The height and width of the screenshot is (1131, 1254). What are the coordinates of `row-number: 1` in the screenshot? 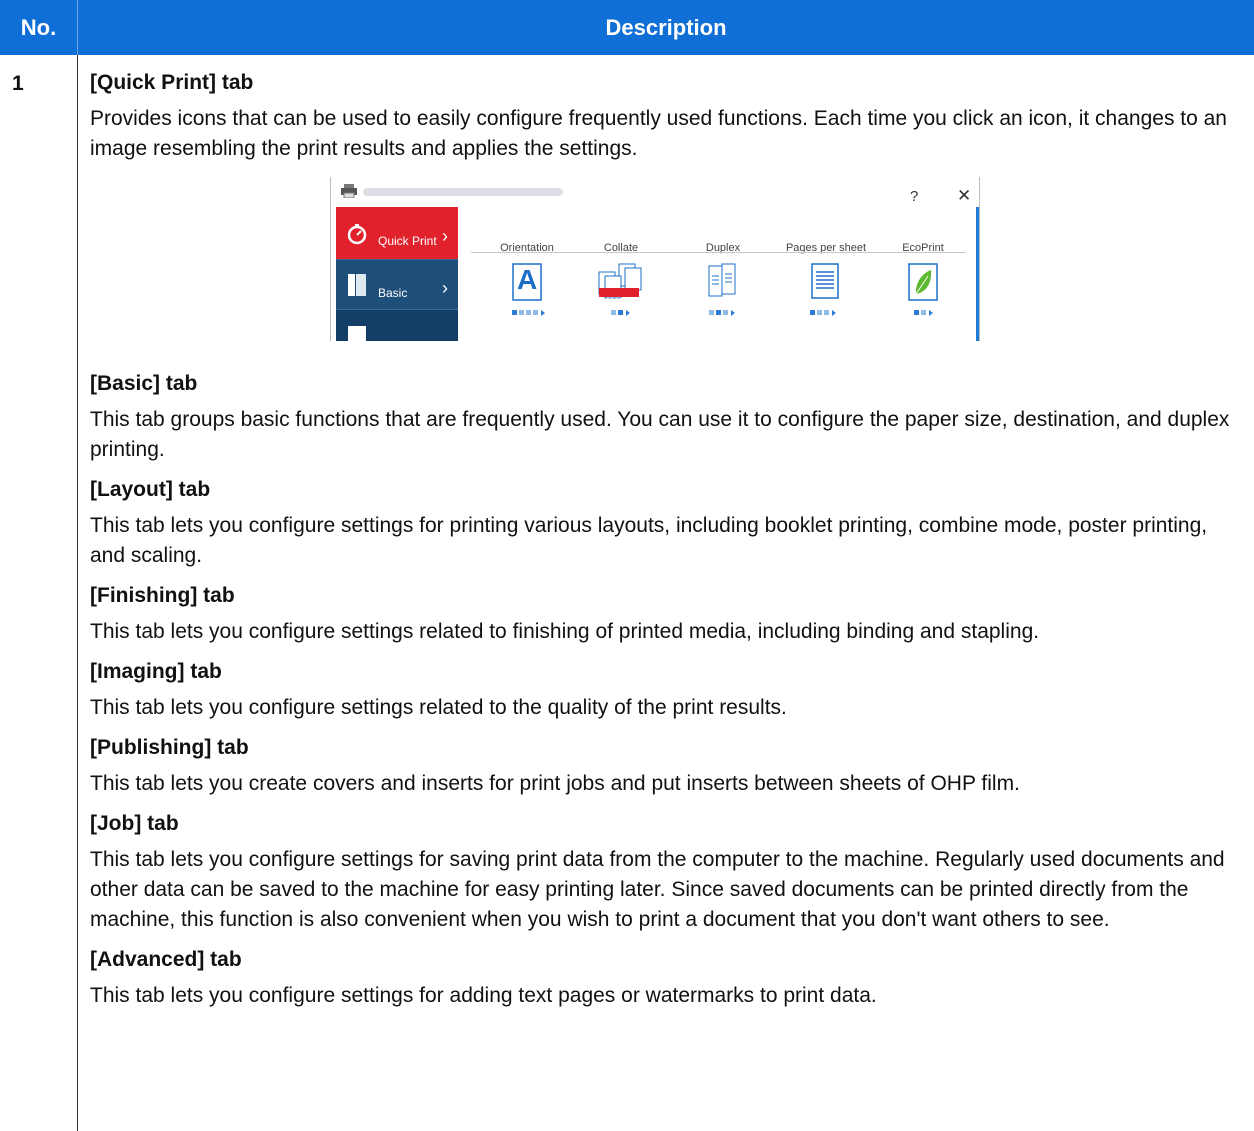 It's located at (18, 83).